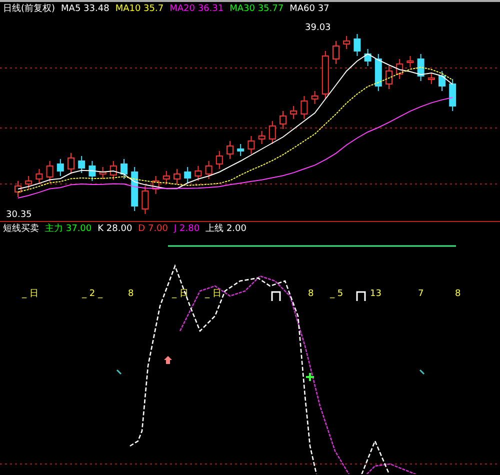 This screenshot has height=475, width=500. I want to click on legend-item: K 28.00, so click(115, 229).